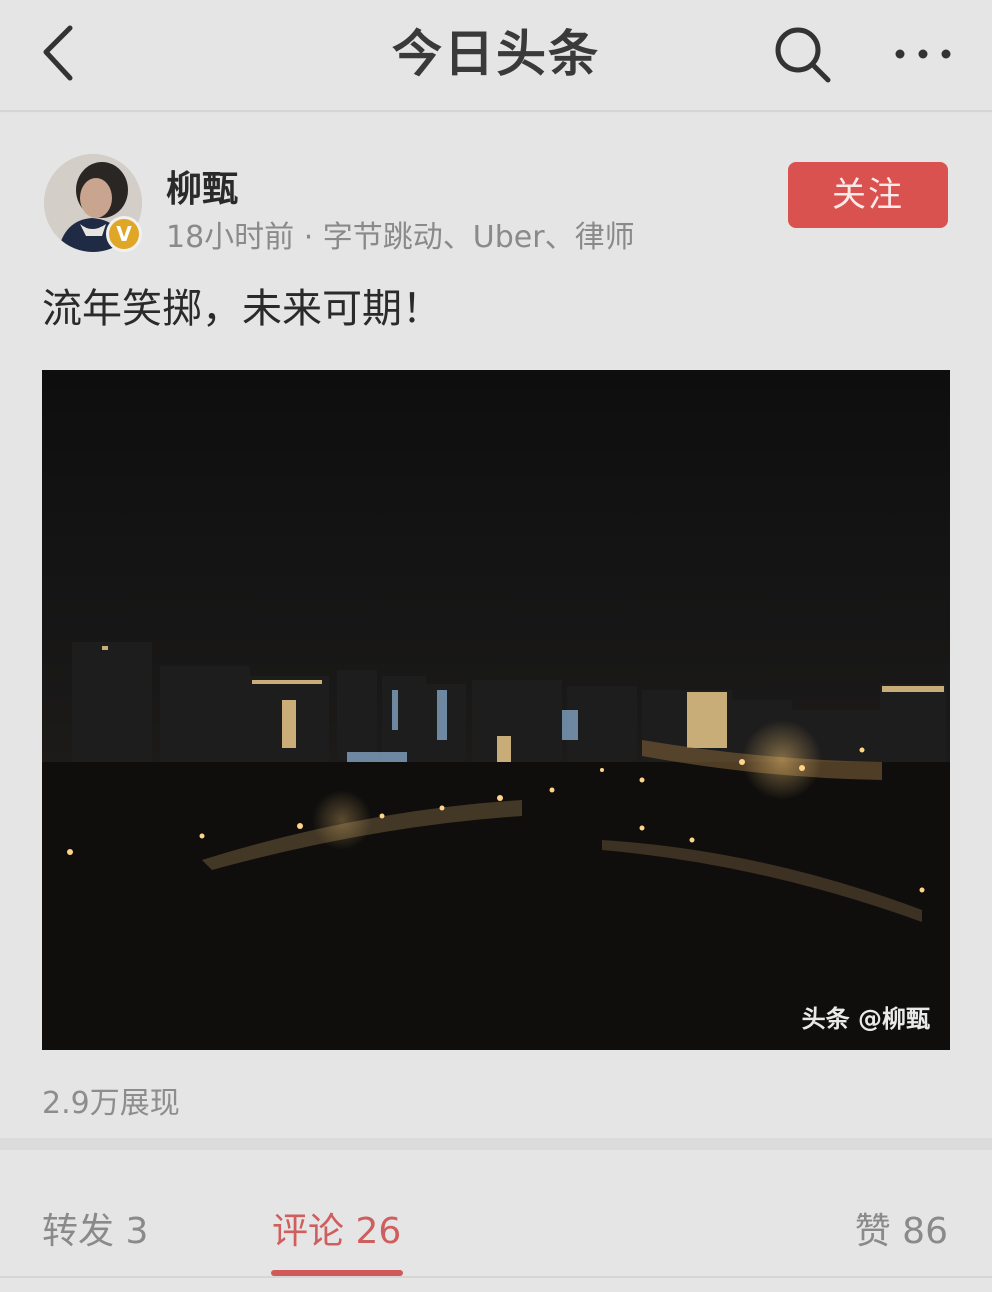  Describe the element at coordinates (336, 1228) in the screenshot. I see `tab-comment: 评论 26` at that location.